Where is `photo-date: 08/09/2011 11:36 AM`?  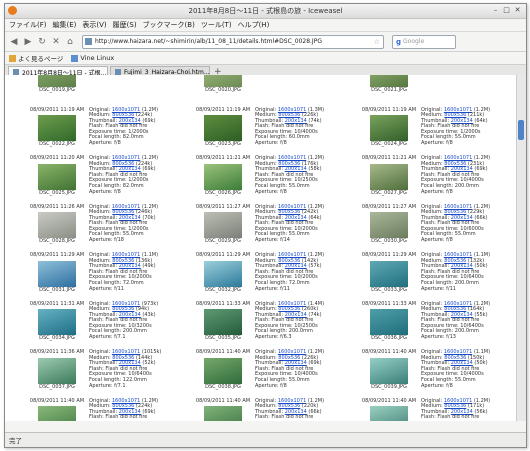
photo-date: 08/09/2011 11:36 AM is located at coordinates (57, 352).